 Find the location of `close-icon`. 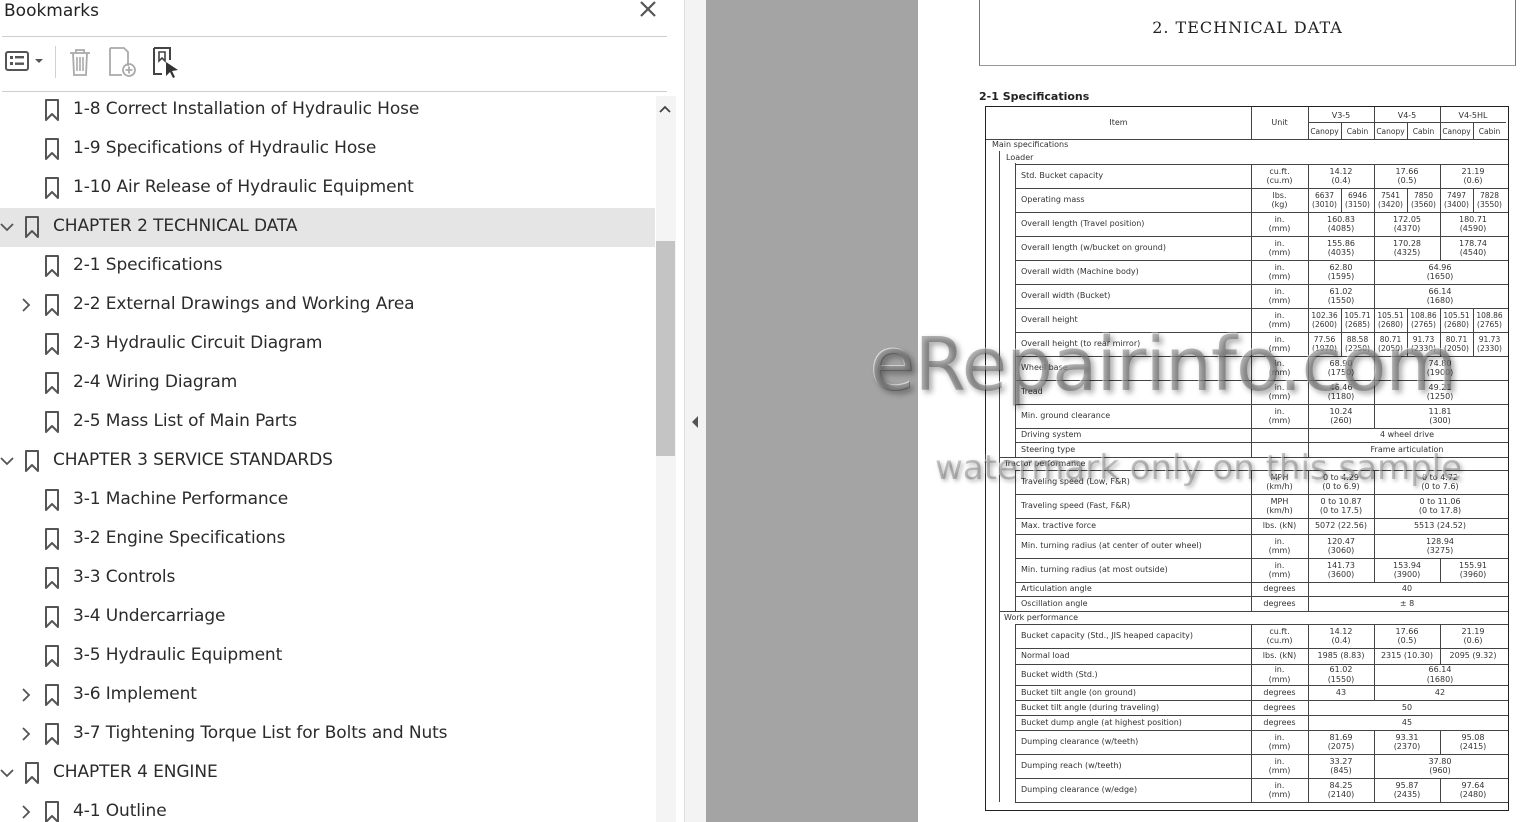

close-icon is located at coordinates (648, 11).